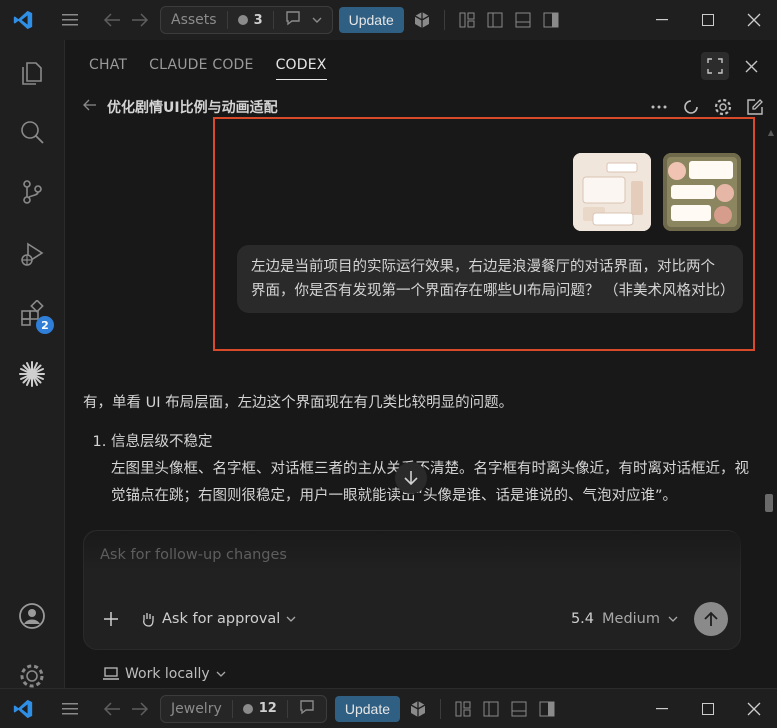  What do you see at coordinates (167, 674) in the screenshot?
I see `work-mode-label: Work locally` at bounding box center [167, 674].